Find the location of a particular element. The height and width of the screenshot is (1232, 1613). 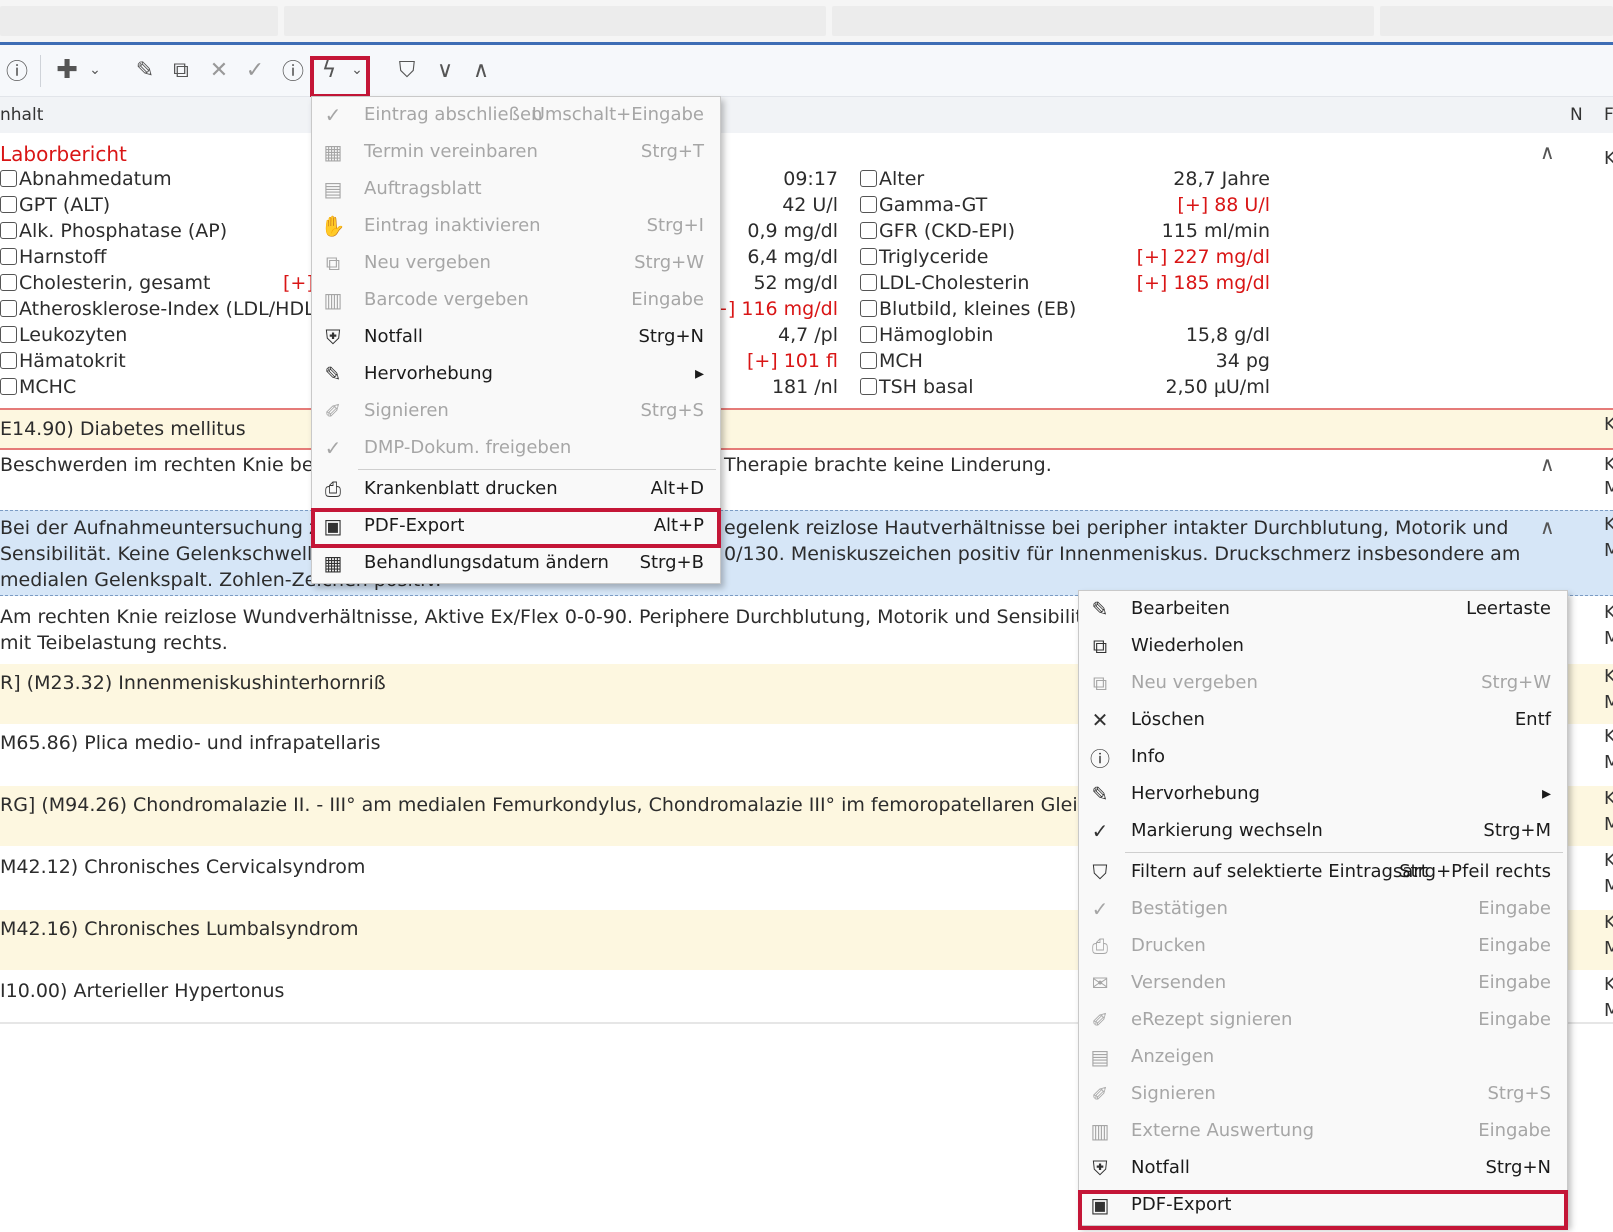

menu-item-label: Auftragsblatt is located at coordinates (423, 188).